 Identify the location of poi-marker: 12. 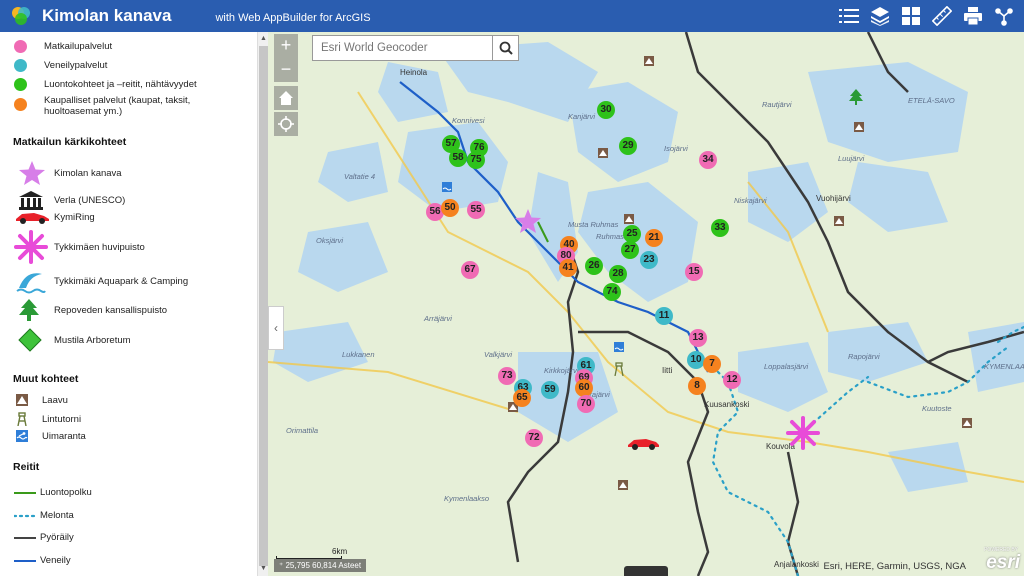
(732, 380).